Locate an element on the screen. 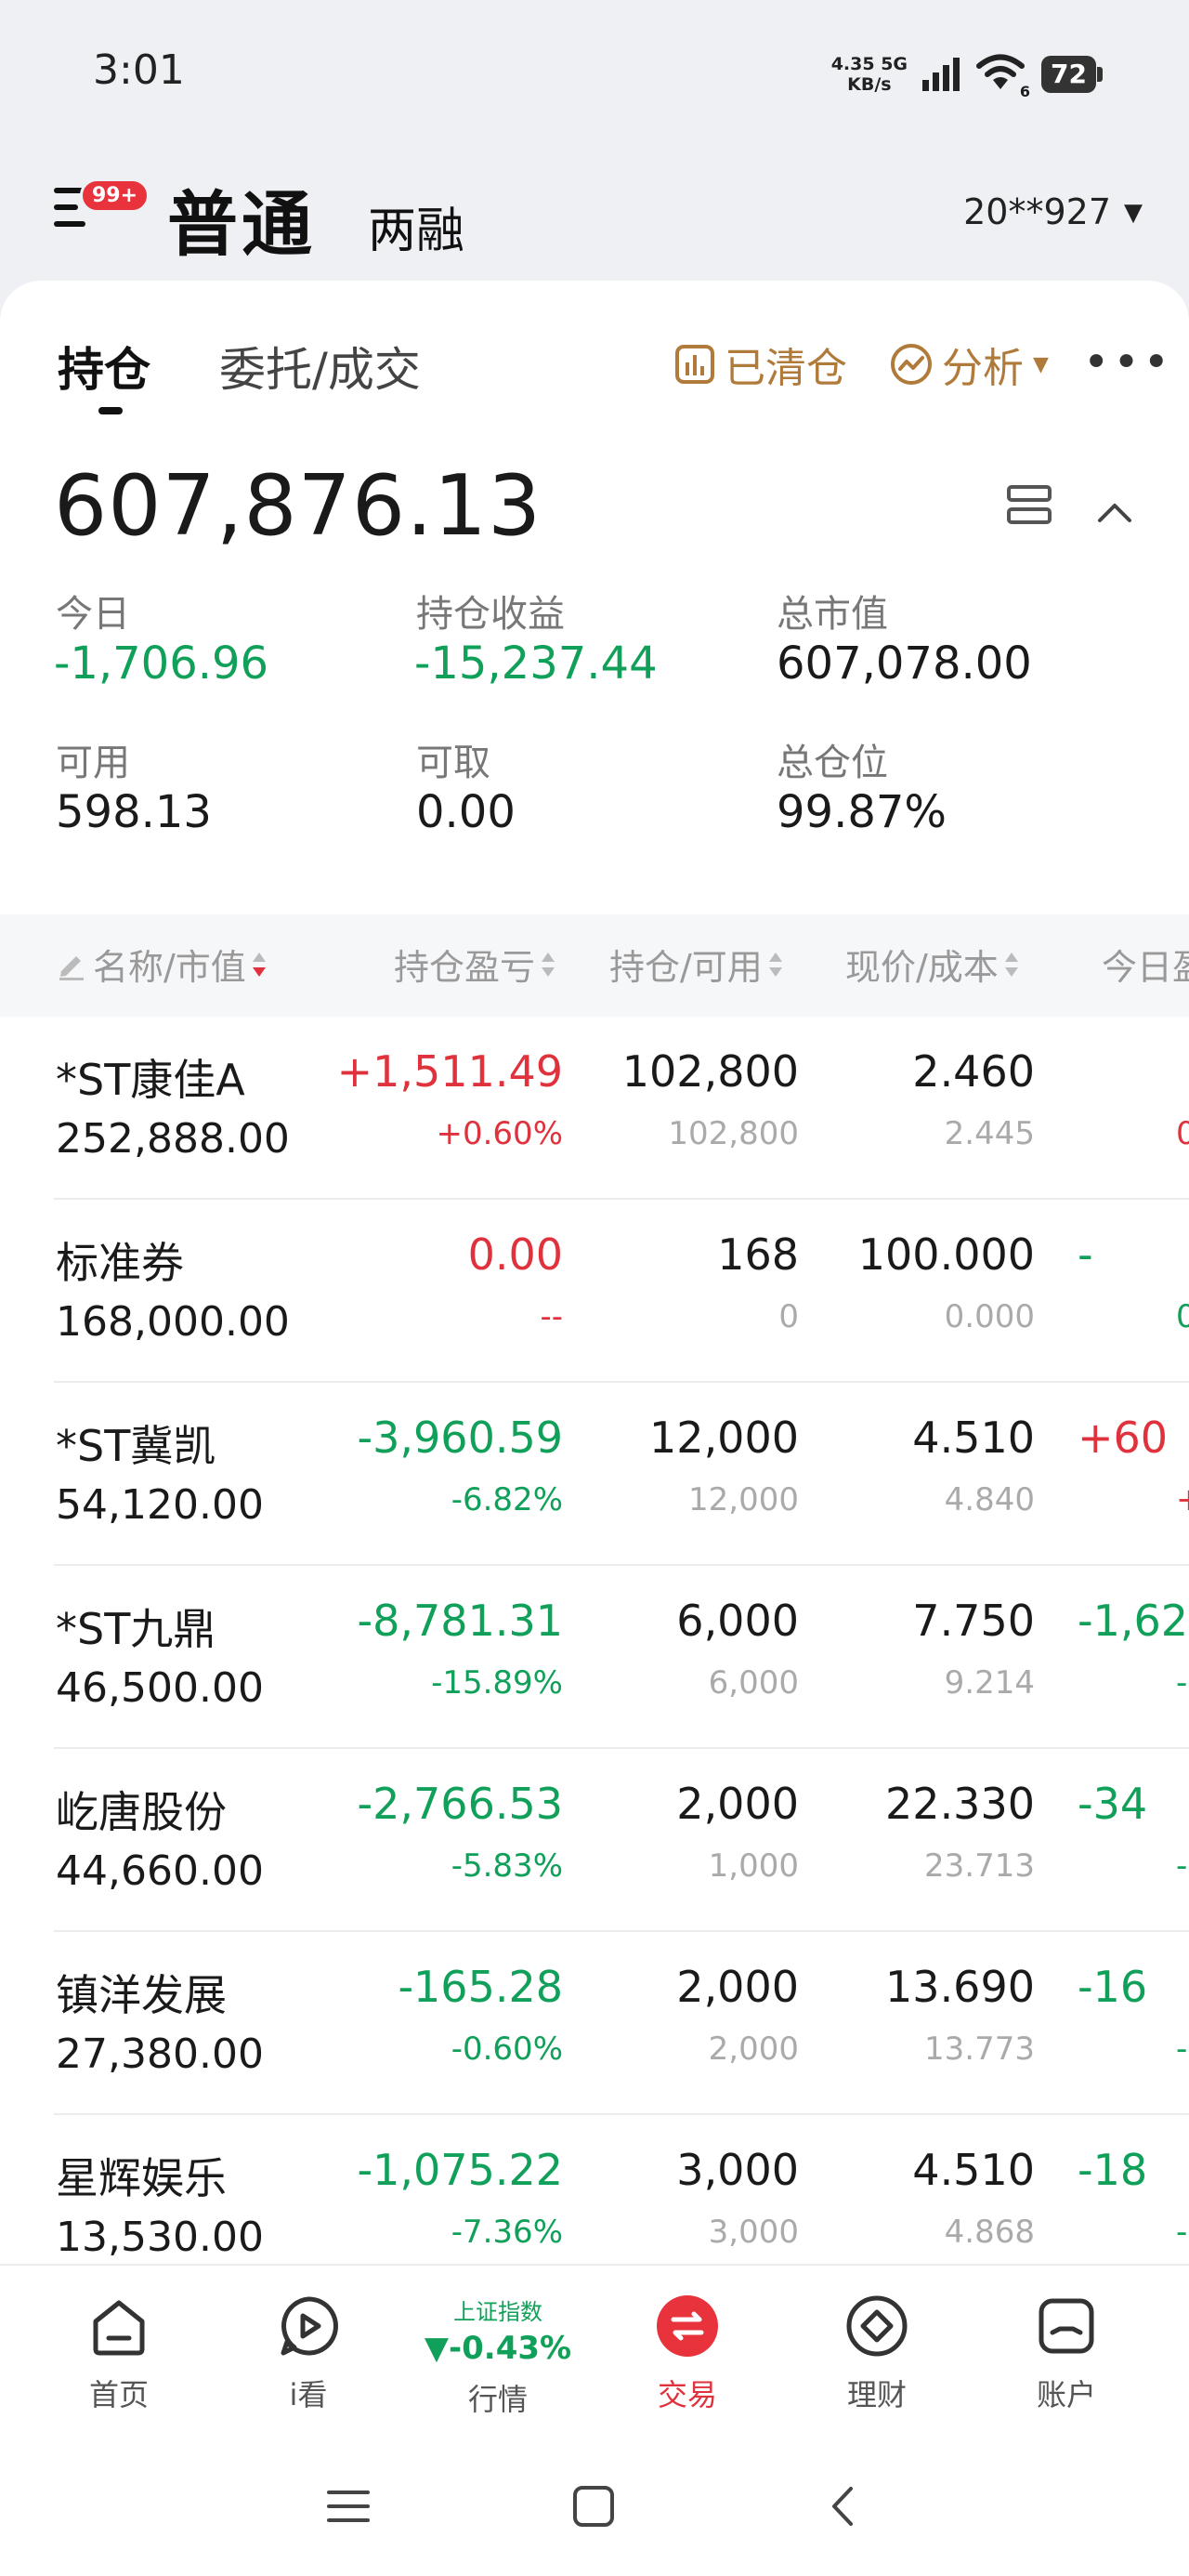 This screenshot has width=1189, height=2576. position-pl: -8,781.31 is located at coordinates (460, 1621).